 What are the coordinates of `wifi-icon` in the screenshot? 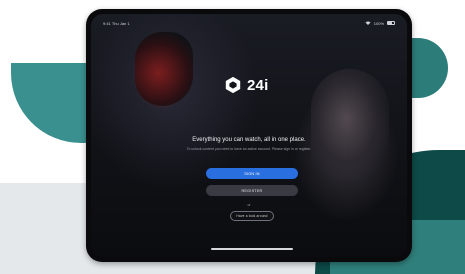 It's located at (368, 23).